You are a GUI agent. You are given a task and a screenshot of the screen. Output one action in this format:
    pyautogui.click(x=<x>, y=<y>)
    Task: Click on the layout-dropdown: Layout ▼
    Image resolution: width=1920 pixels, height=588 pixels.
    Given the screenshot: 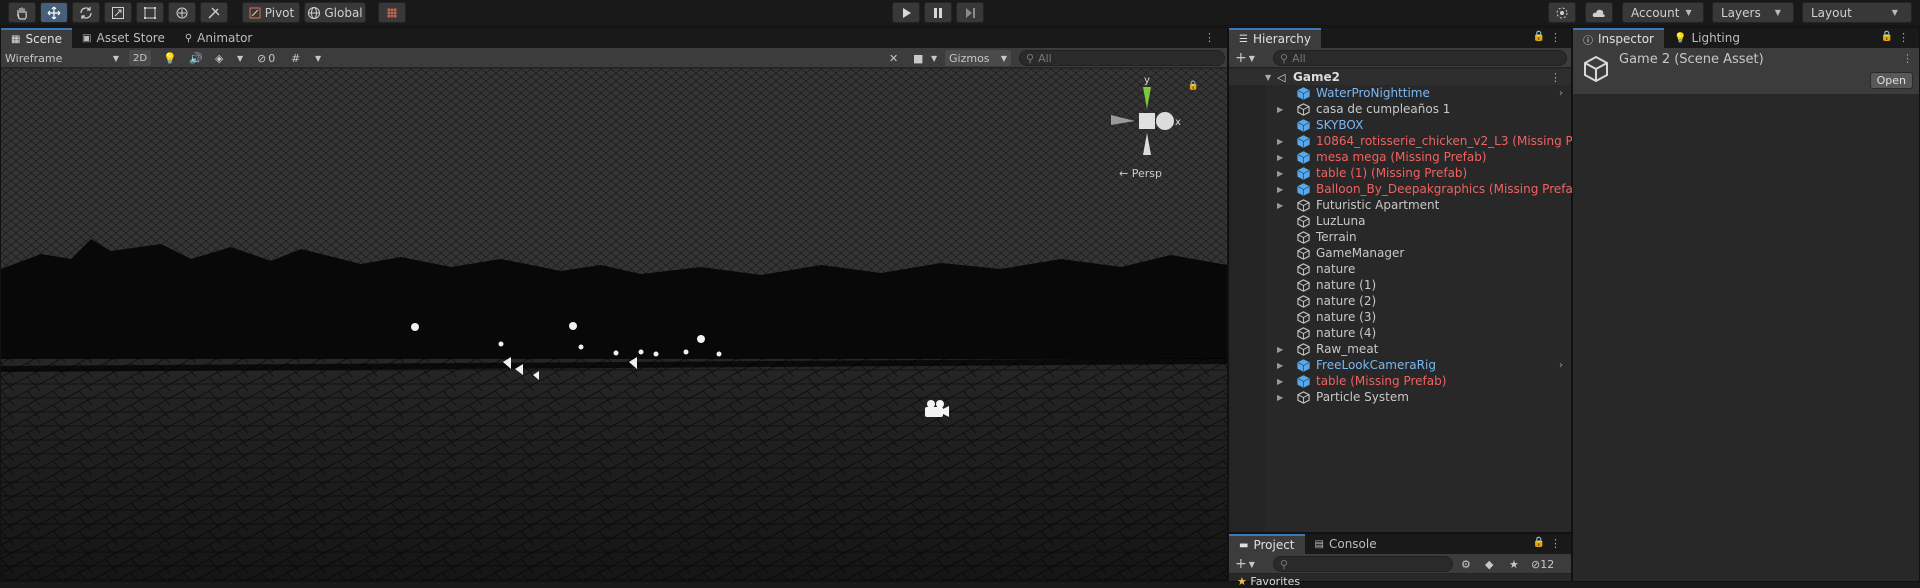 What is the action you would take?
    pyautogui.click(x=1857, y=12)
    